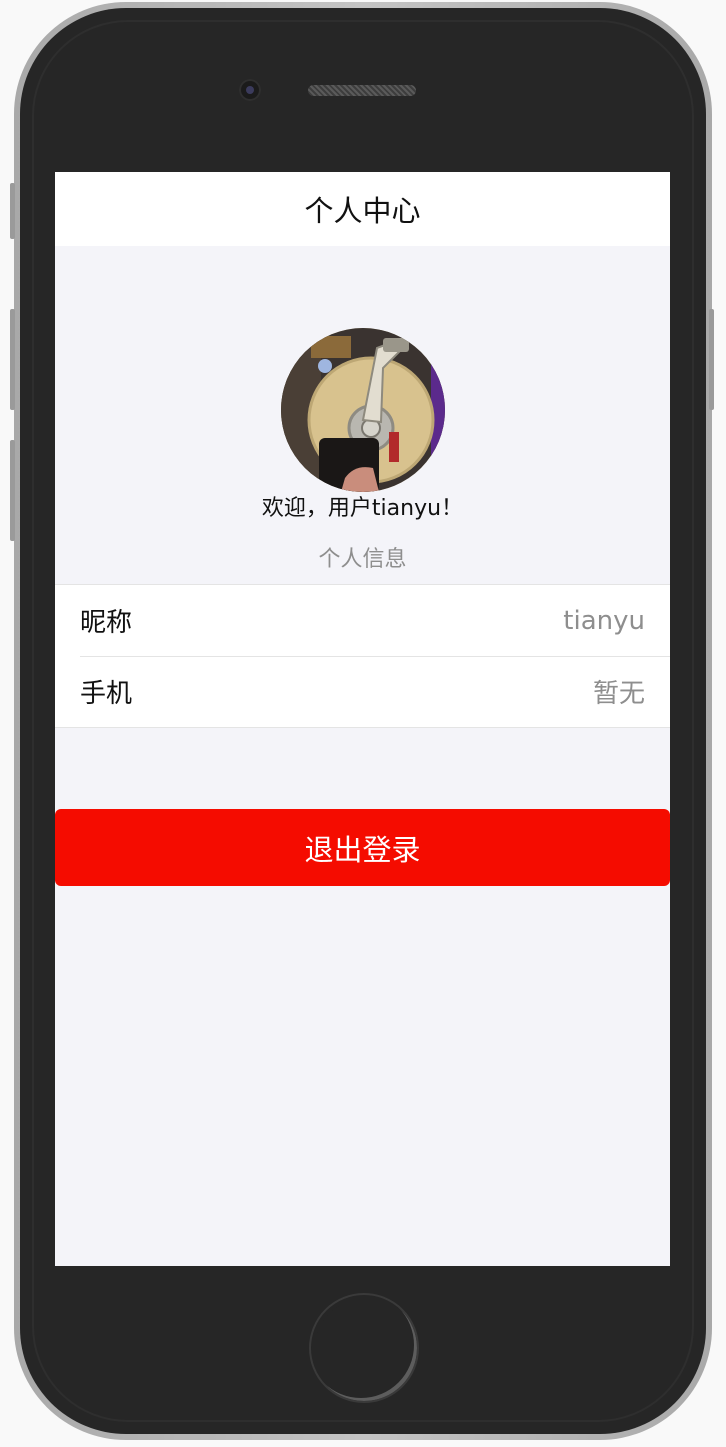  I want to click on avatar, so click(363, 410).